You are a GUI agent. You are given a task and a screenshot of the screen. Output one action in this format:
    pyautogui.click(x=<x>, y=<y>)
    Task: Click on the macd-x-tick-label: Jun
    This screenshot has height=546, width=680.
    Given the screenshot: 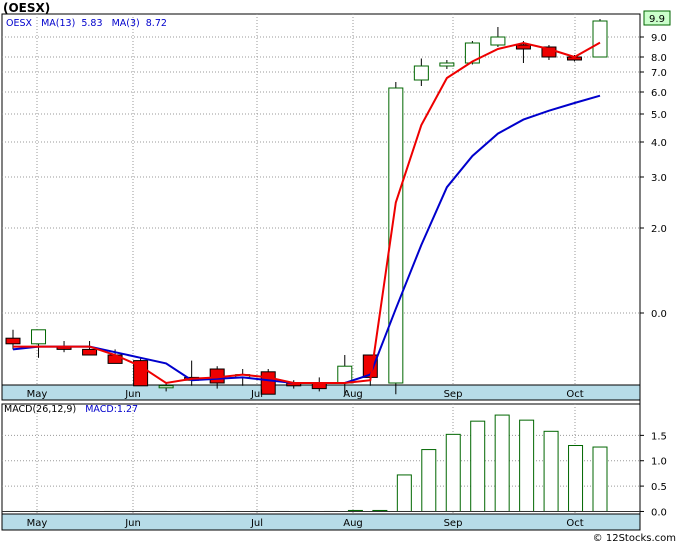 What is the action you would take?
    pyautogui.click(x=132, y=523)
    